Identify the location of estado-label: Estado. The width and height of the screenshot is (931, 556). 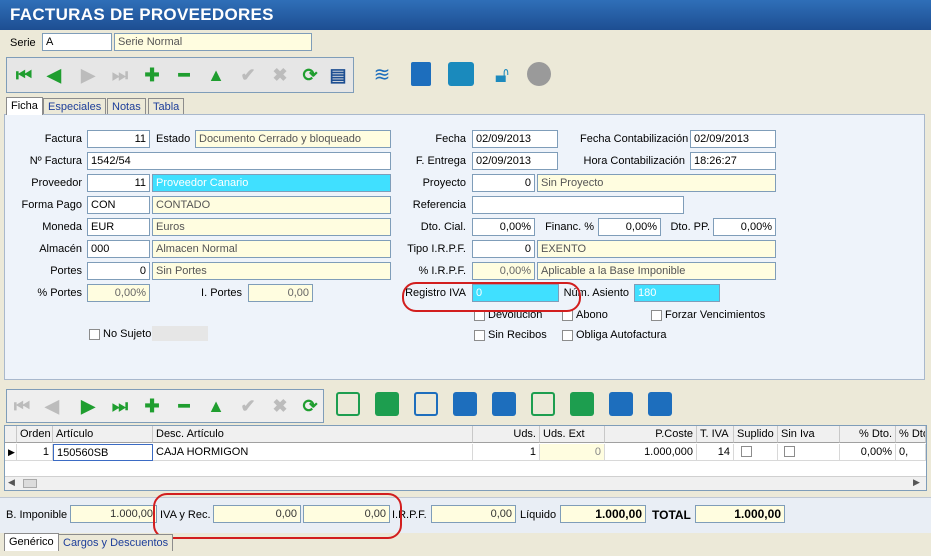
(173, 139).